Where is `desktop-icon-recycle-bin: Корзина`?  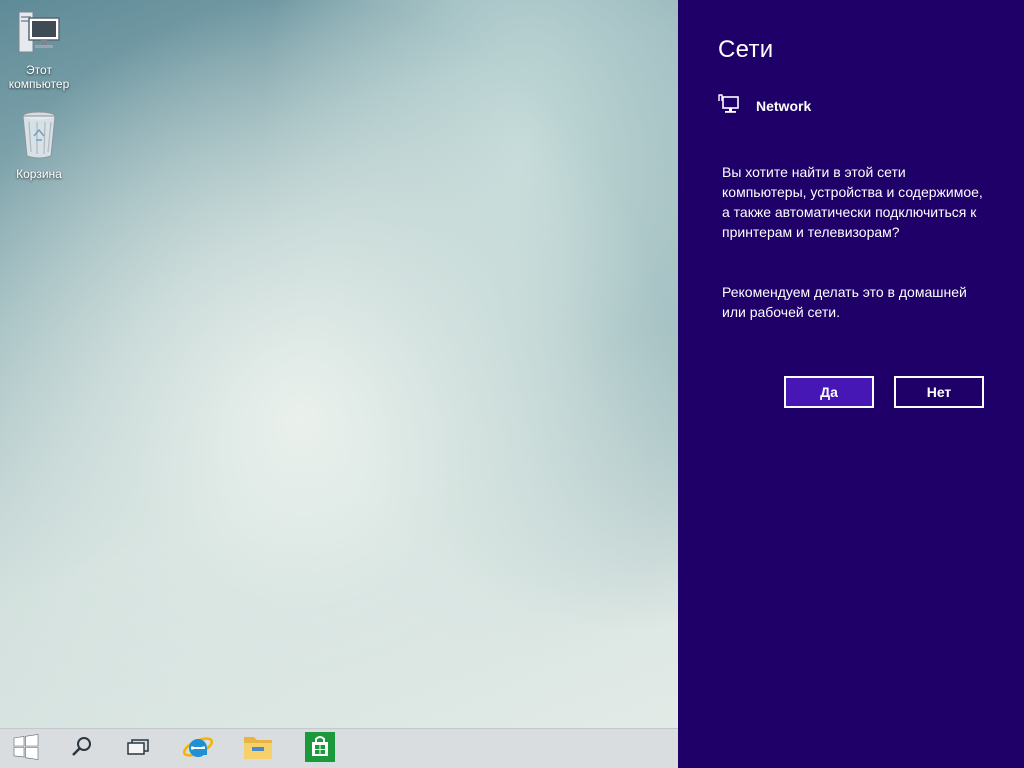
desktop-icon-recycle-bin: Корзина is located at coordinates (39, 145).